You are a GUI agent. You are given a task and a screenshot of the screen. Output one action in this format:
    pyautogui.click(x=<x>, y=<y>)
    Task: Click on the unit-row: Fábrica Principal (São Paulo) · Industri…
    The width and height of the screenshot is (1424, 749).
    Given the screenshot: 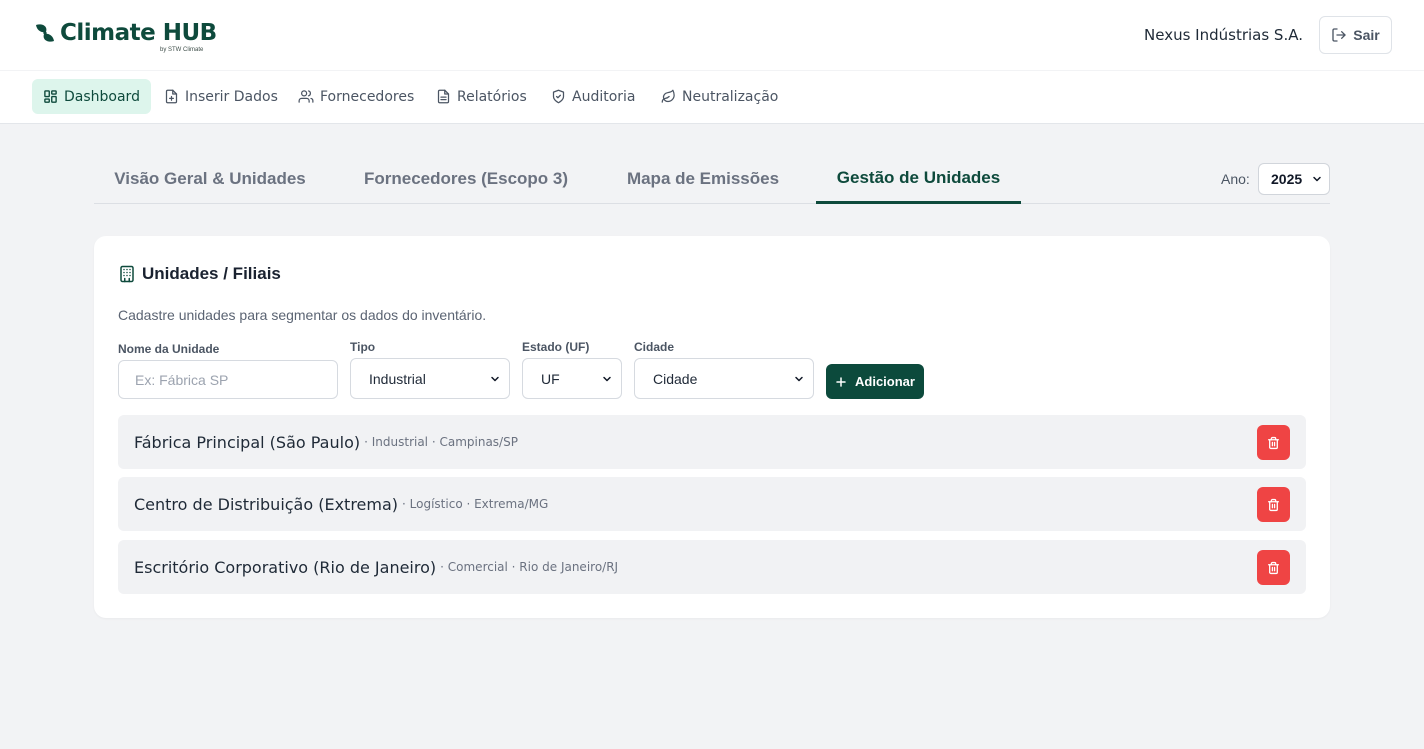 What is the action you would take?
    pyautogui.click(x=712, y=442)
    